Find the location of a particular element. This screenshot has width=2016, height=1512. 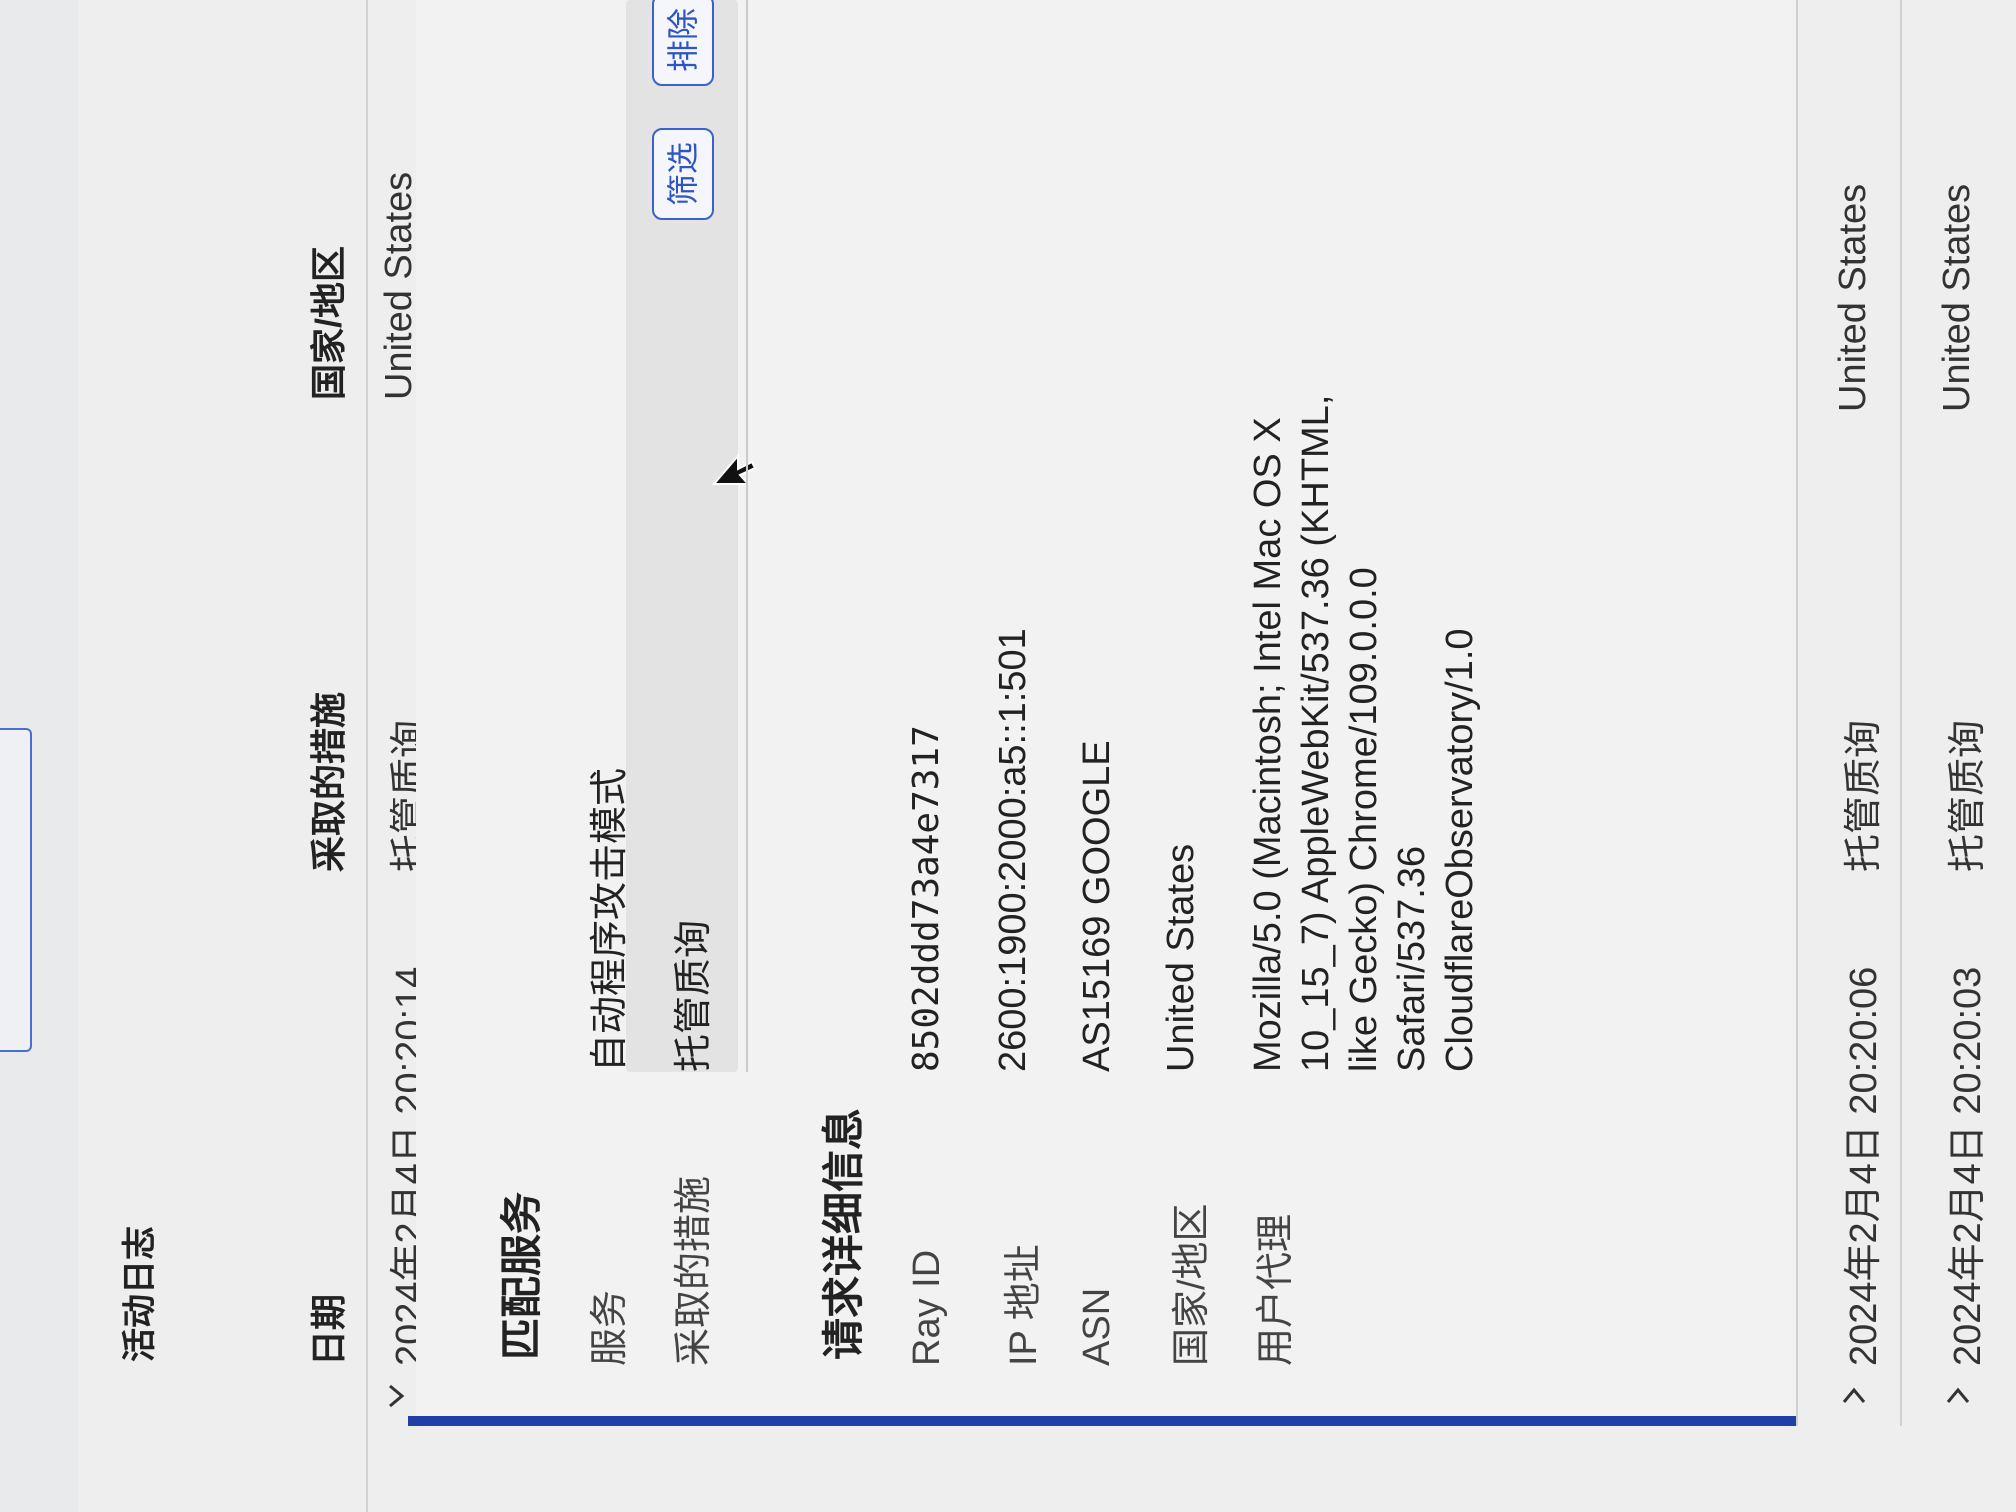

row-date: 2024年2月4日 20:20:03 is located at coordinates (1963, 1166).